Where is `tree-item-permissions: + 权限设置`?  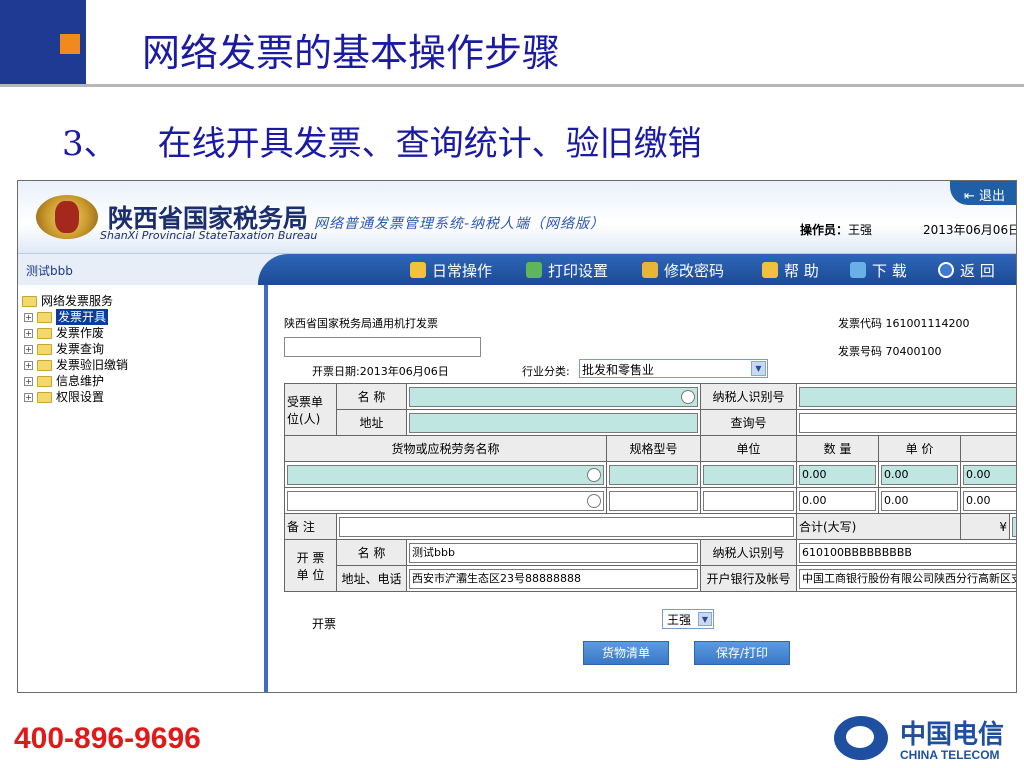
tree-item-permissions: + 权限设置 is located at coordinates (75, 397).